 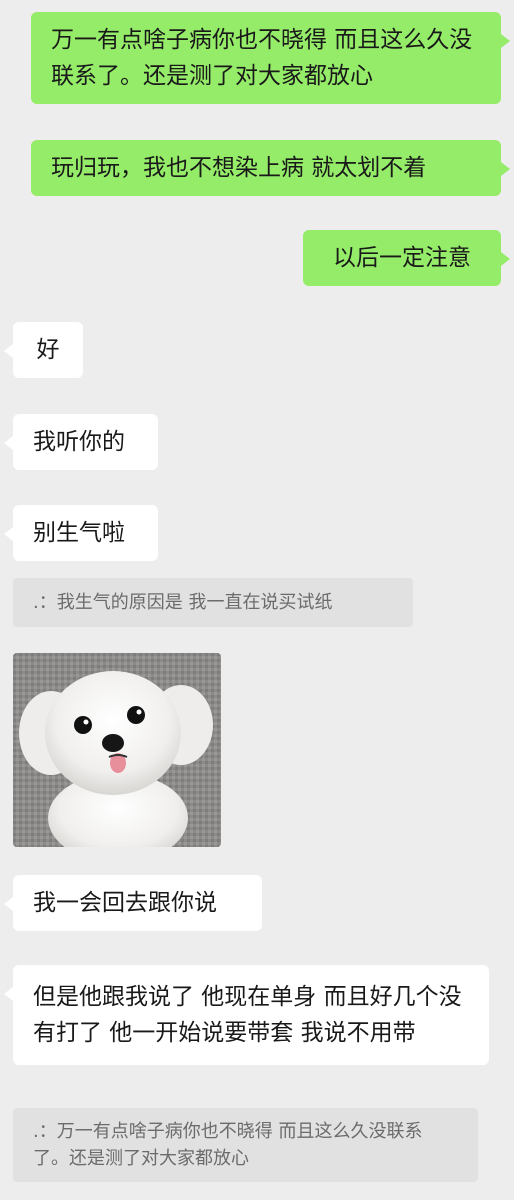 What do you see at coordinates (133, 903) in the screenshot?
I see `message-bubble-incoming: 我一会回去跟你说` at bounding box center [133, 903].